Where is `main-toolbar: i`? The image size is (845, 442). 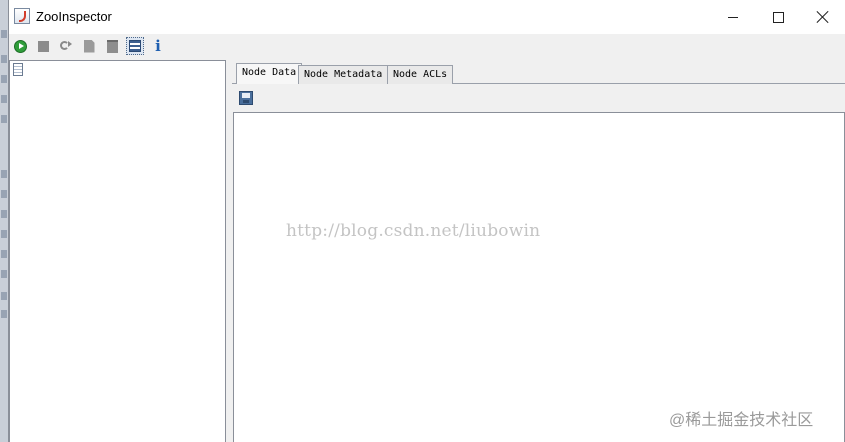
main-toolbar: i is located at coordinates (427, 46).